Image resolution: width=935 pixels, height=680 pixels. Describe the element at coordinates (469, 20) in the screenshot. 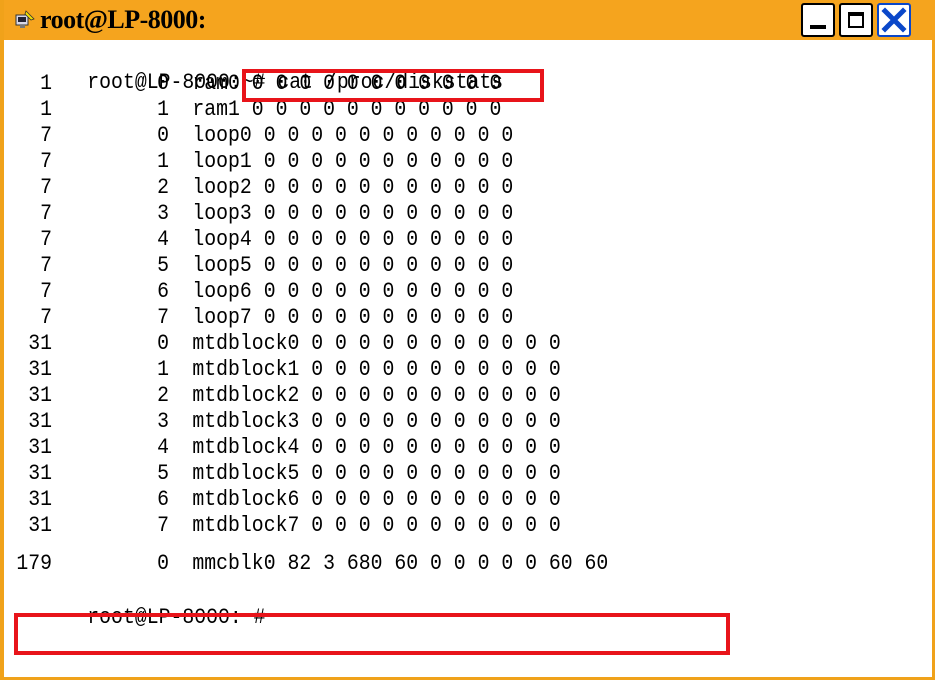

I see `title-bar: root@LP-8000:` at that location.